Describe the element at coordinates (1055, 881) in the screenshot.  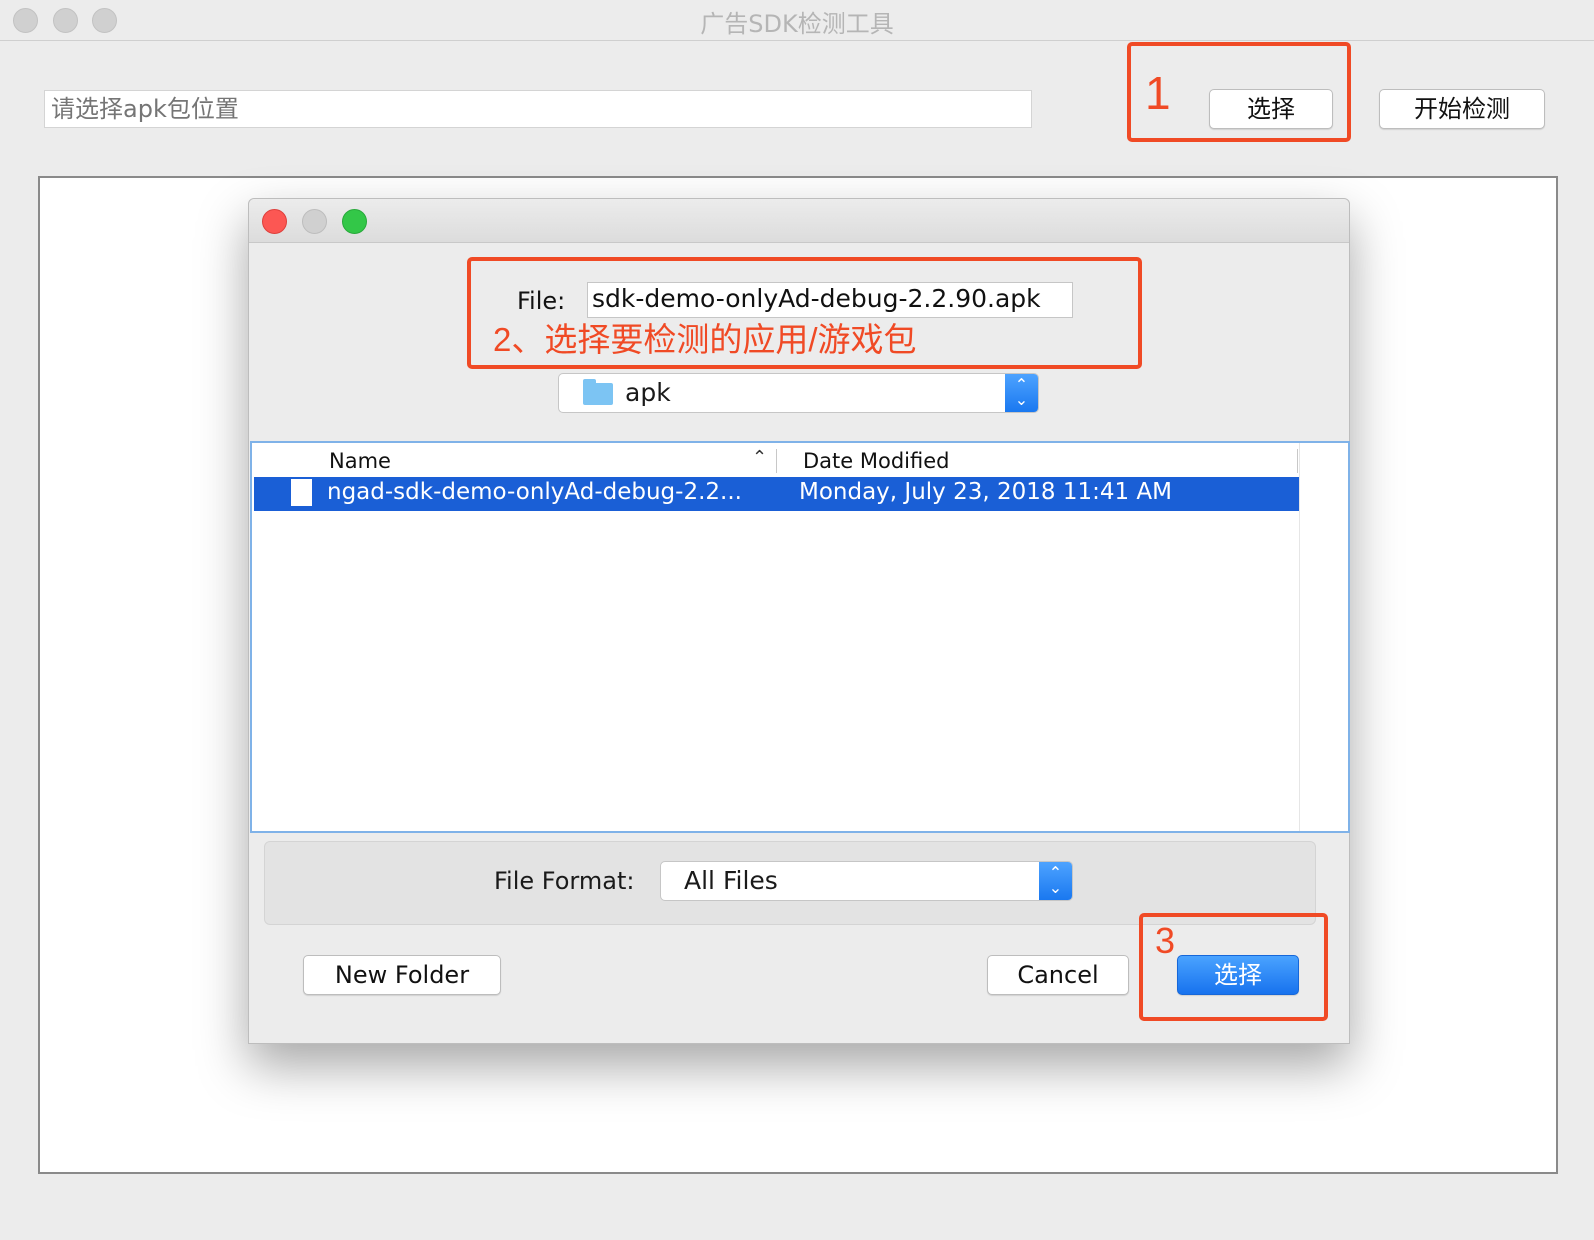
I see `format-dropdown-chevron-icon: ⌃ ⌄` at that location.